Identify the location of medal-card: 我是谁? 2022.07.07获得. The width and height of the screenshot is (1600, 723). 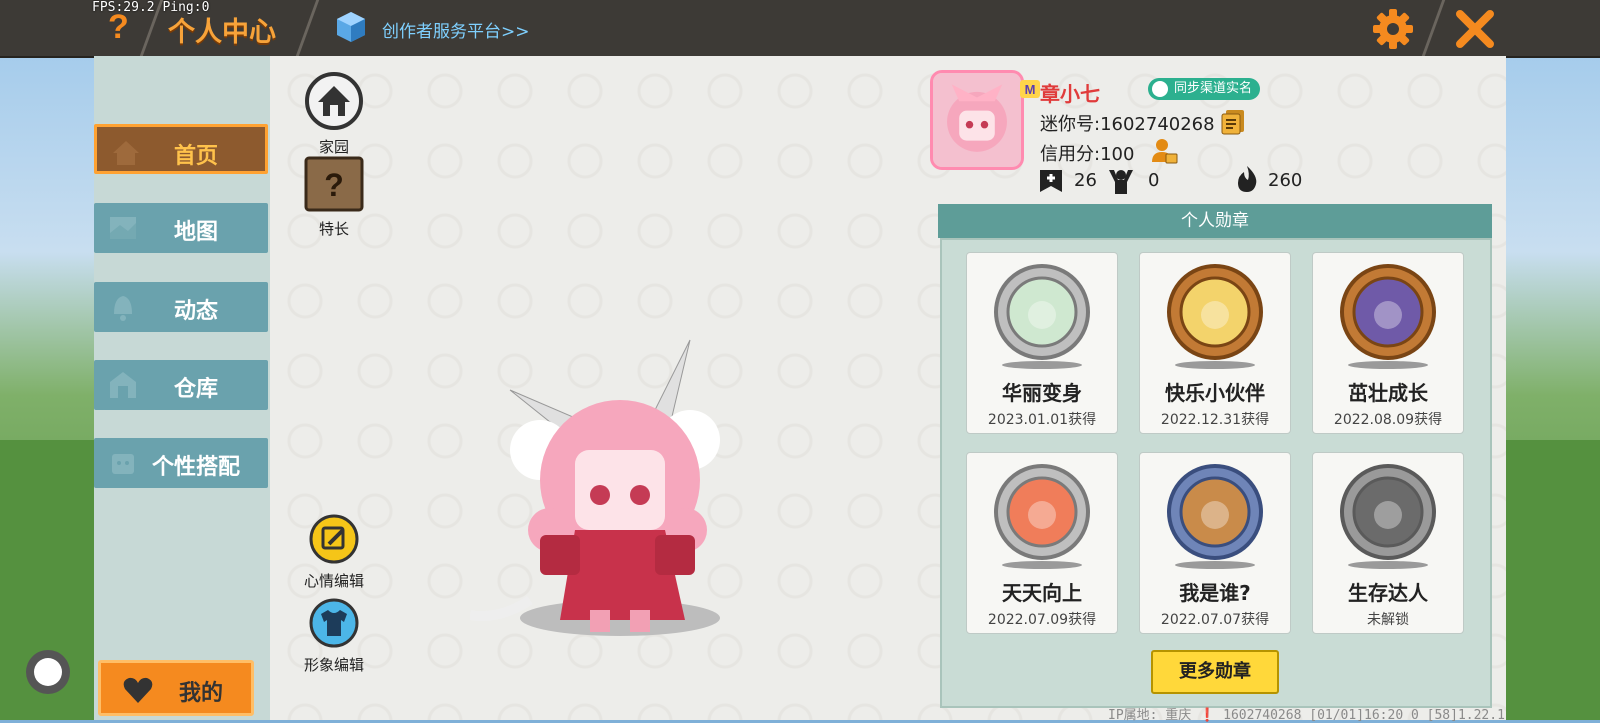
(1215, 543).